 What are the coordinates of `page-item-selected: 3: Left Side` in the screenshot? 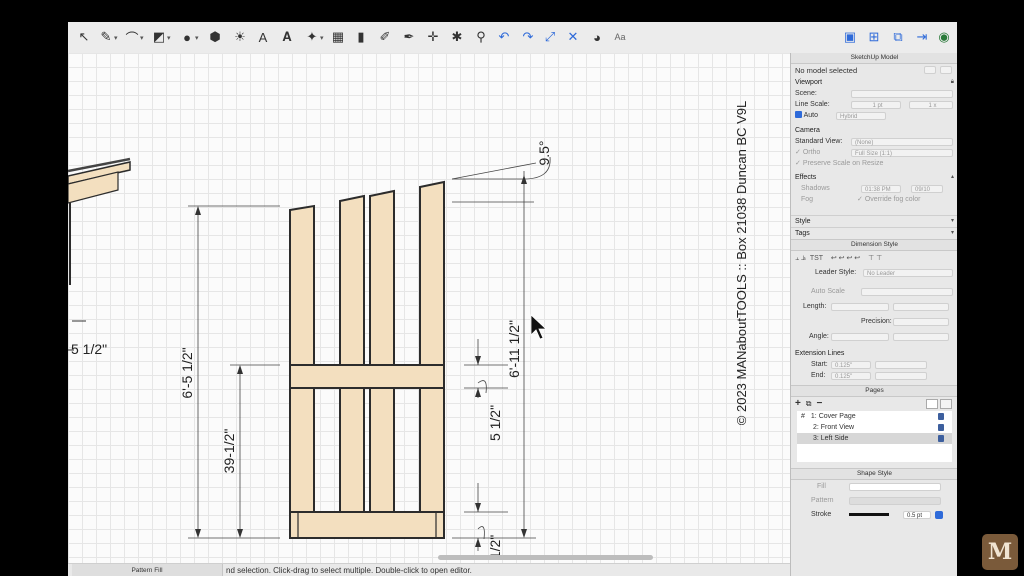 It's located at (874, 438).